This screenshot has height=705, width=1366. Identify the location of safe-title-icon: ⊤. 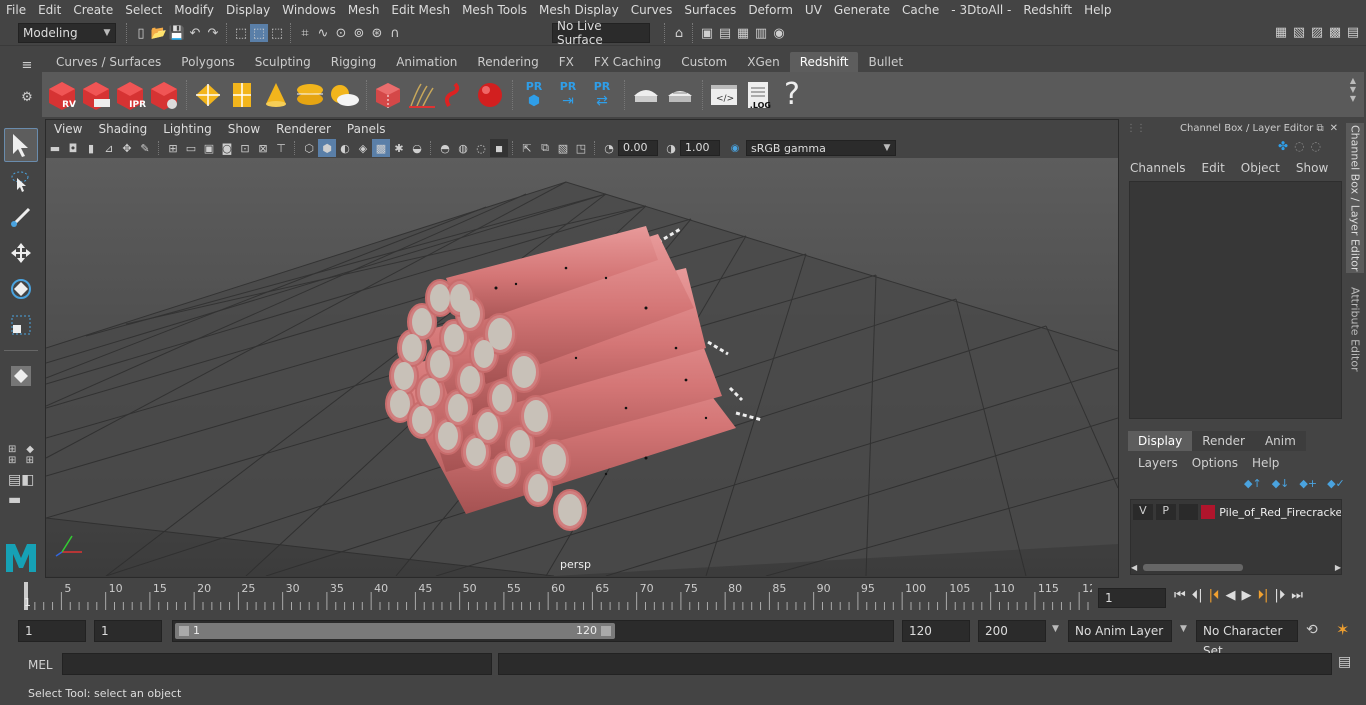
(281, 148).